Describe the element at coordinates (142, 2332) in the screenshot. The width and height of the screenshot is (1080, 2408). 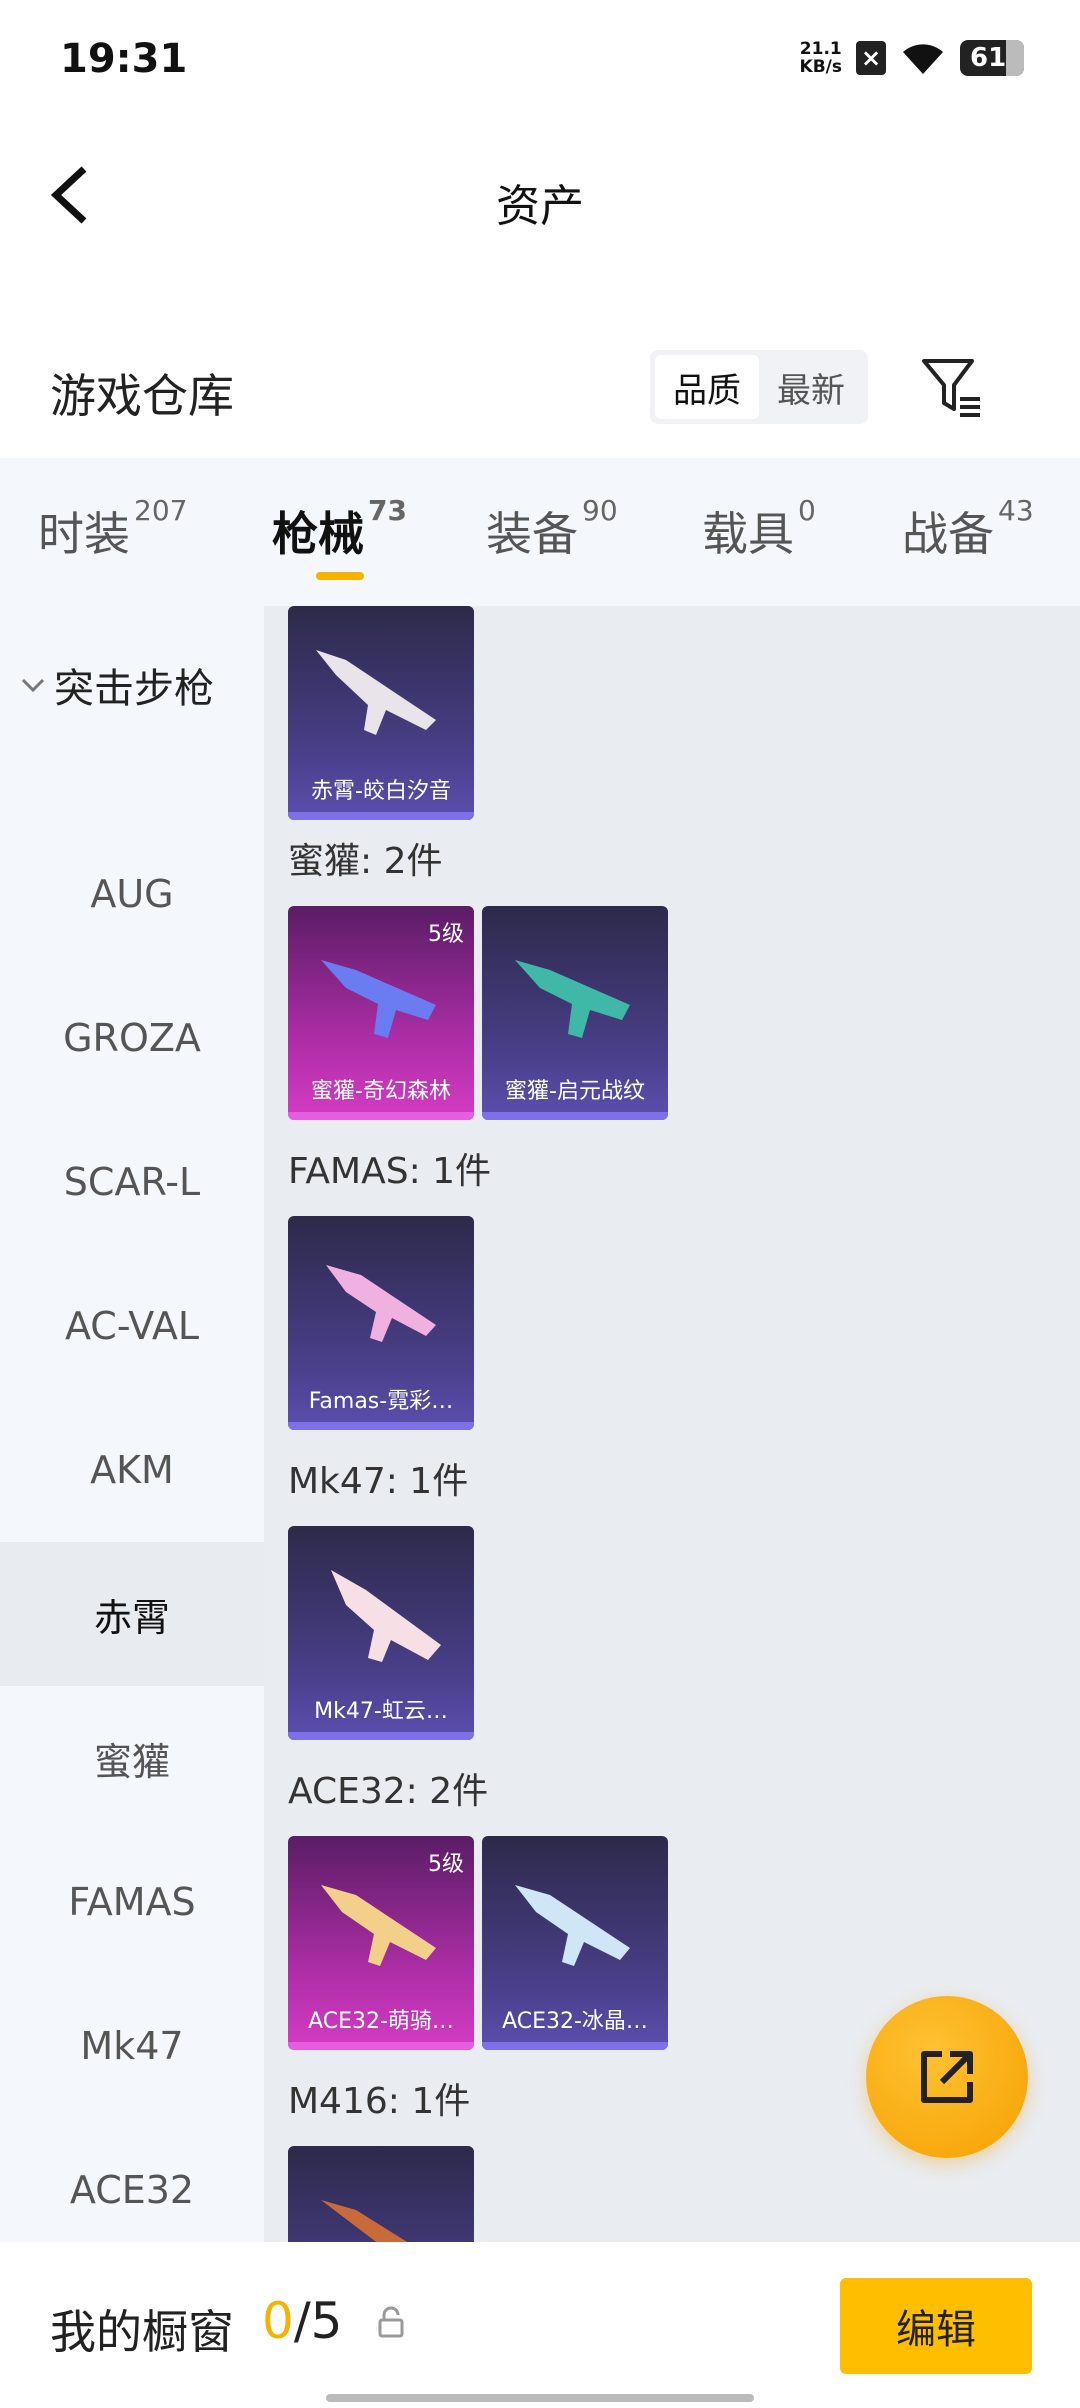
I see `showcase-label: 我的橱窗` at that location.